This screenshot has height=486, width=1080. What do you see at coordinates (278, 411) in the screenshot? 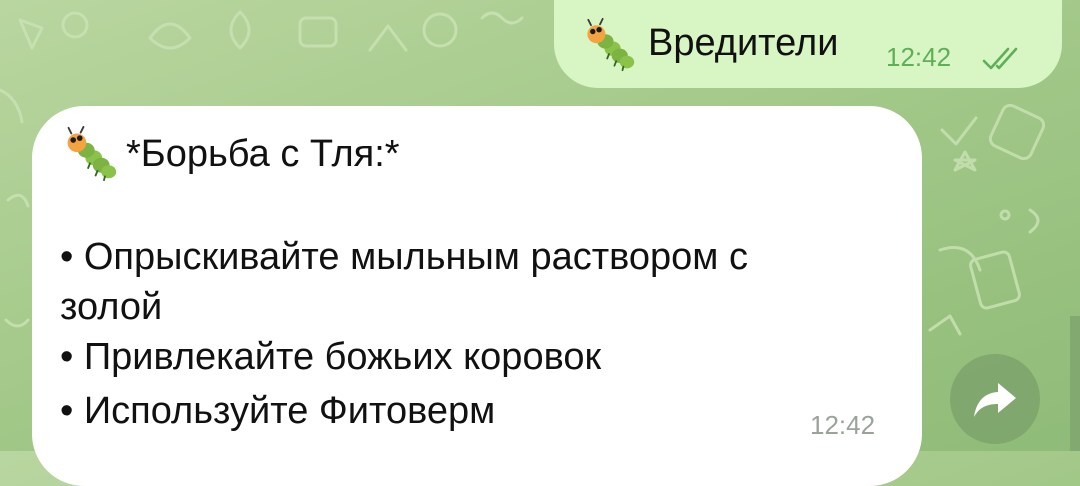
I see `message-line: • Используйте Фитоверм` at bounding box center [278, 411].